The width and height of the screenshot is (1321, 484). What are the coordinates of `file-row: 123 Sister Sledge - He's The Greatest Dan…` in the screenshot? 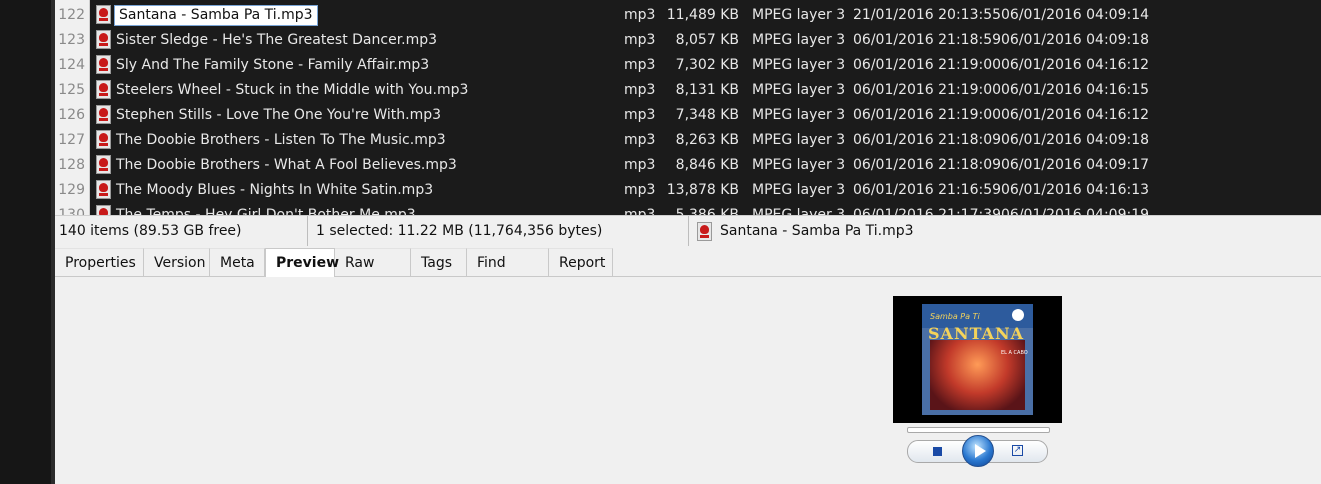 It's located at (688, 40).